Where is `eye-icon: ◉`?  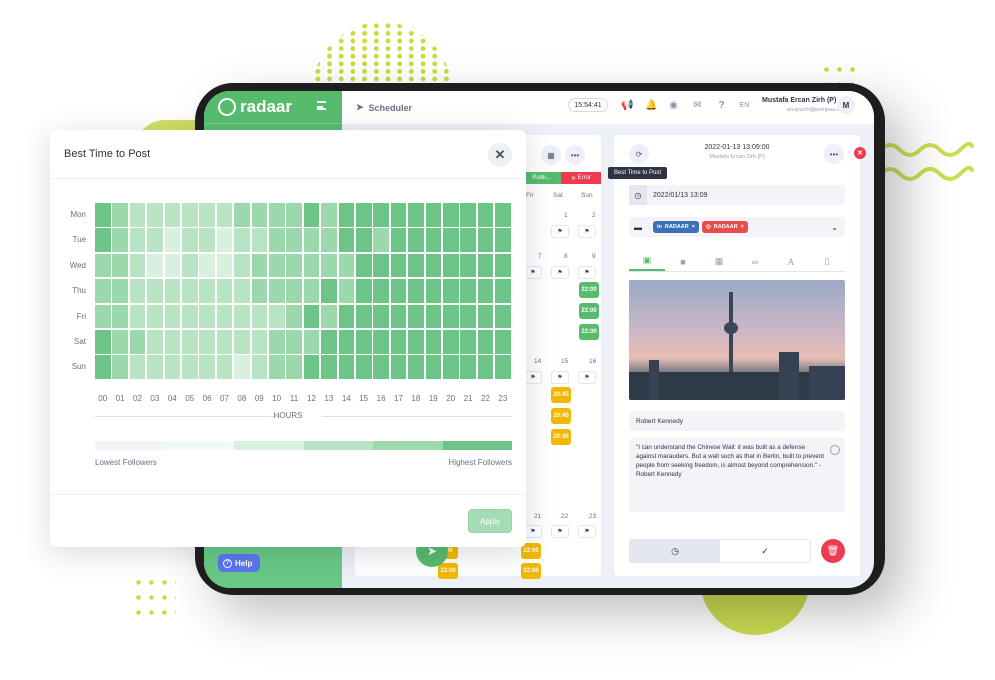 eye-icon: ◉ is located at coordinates (673, 105).